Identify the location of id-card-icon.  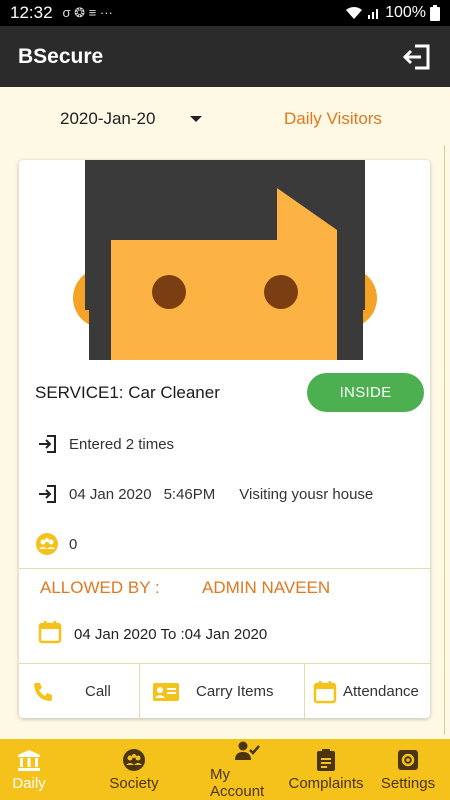
(166, 692).